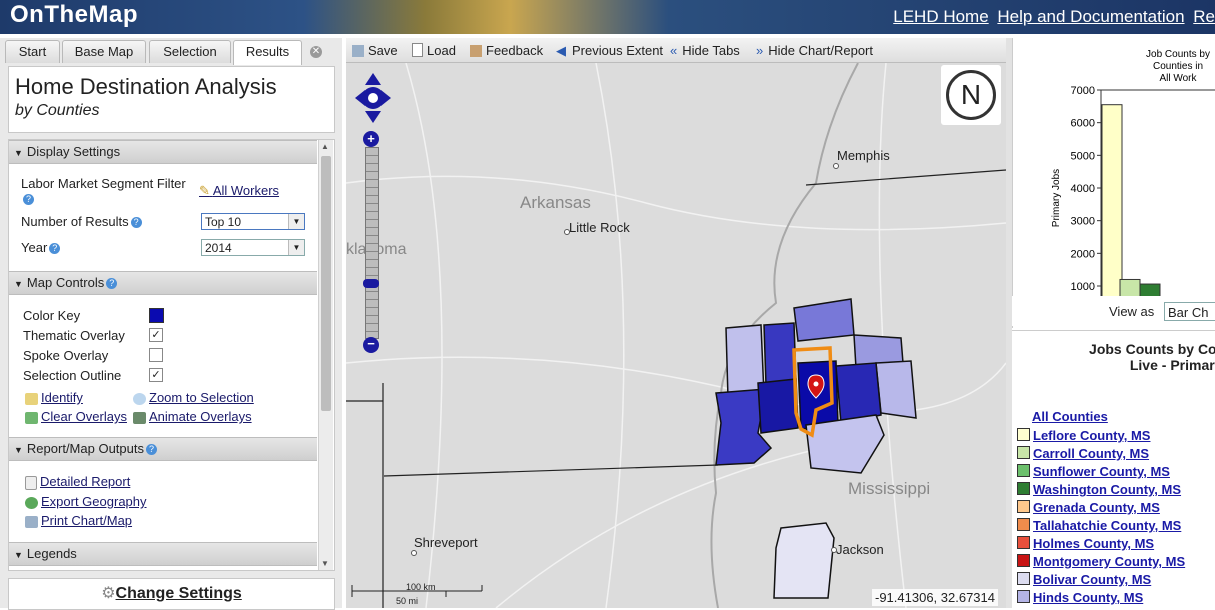 Image resolution: width=1215 pixels, height=610 pixels. I want to click on chart-title-line: Job Counts by, so click(1178, 54).